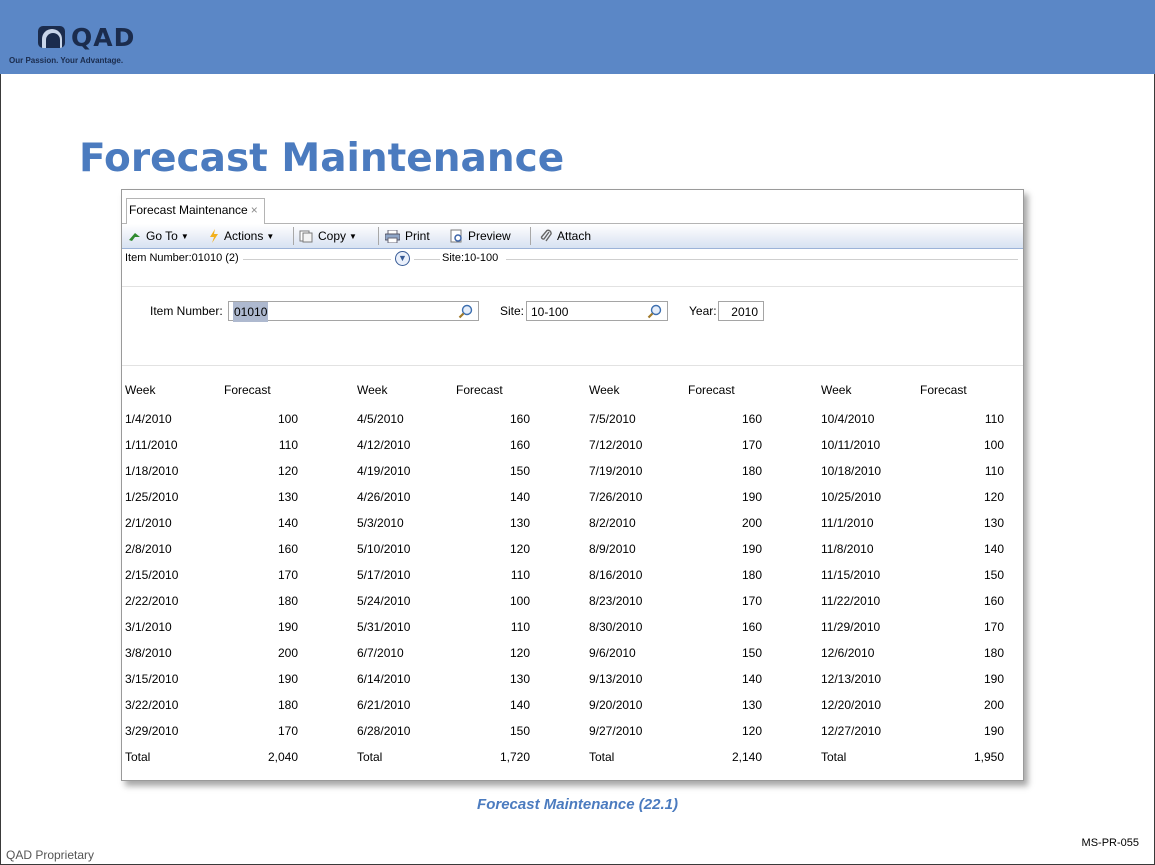 The image size is (1155, 865). What do you see at coordinates (392, 238) in the screenshot?
I see `printer-icon` at bounding box center [392, 238].